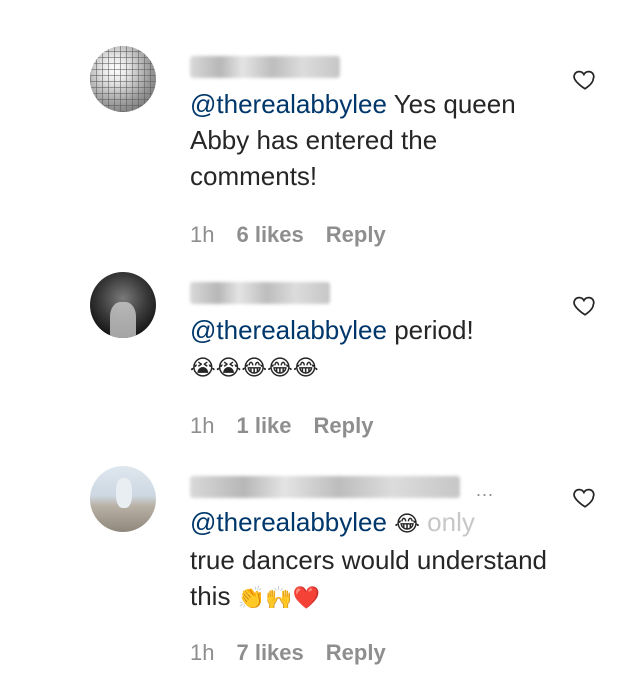  What do you see at coordinates (447, 522) in the screenshot?
I see `faded-text: only` at bounding box center [447, 522].